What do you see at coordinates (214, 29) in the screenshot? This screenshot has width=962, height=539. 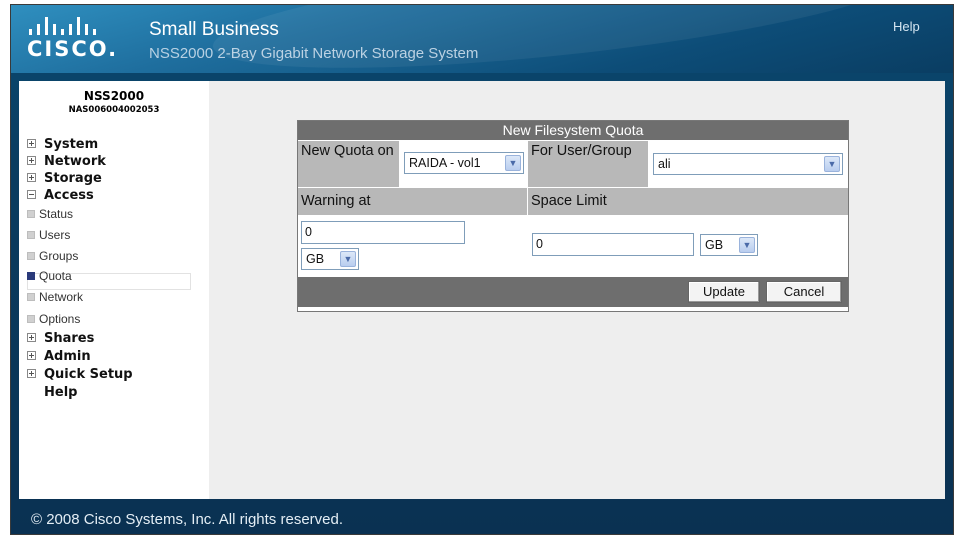 I see `product-line-title: Small Business` at bounding box center [214, 29].